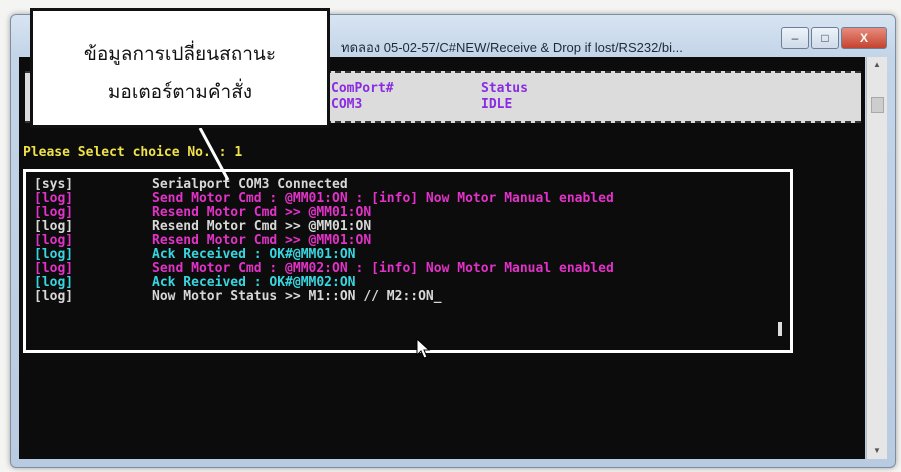 This screenshot has width=901, height=472. What do you see at coordinates (876, 258) in the screenshot?
I see `vertical-scrollbar: ▲ ▼` at bounding box center [876, 258].